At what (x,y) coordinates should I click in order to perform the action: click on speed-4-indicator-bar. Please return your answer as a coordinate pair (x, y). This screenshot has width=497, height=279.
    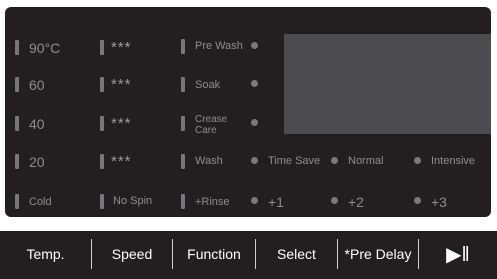
    Looking at the image, I should click on (102, 161).